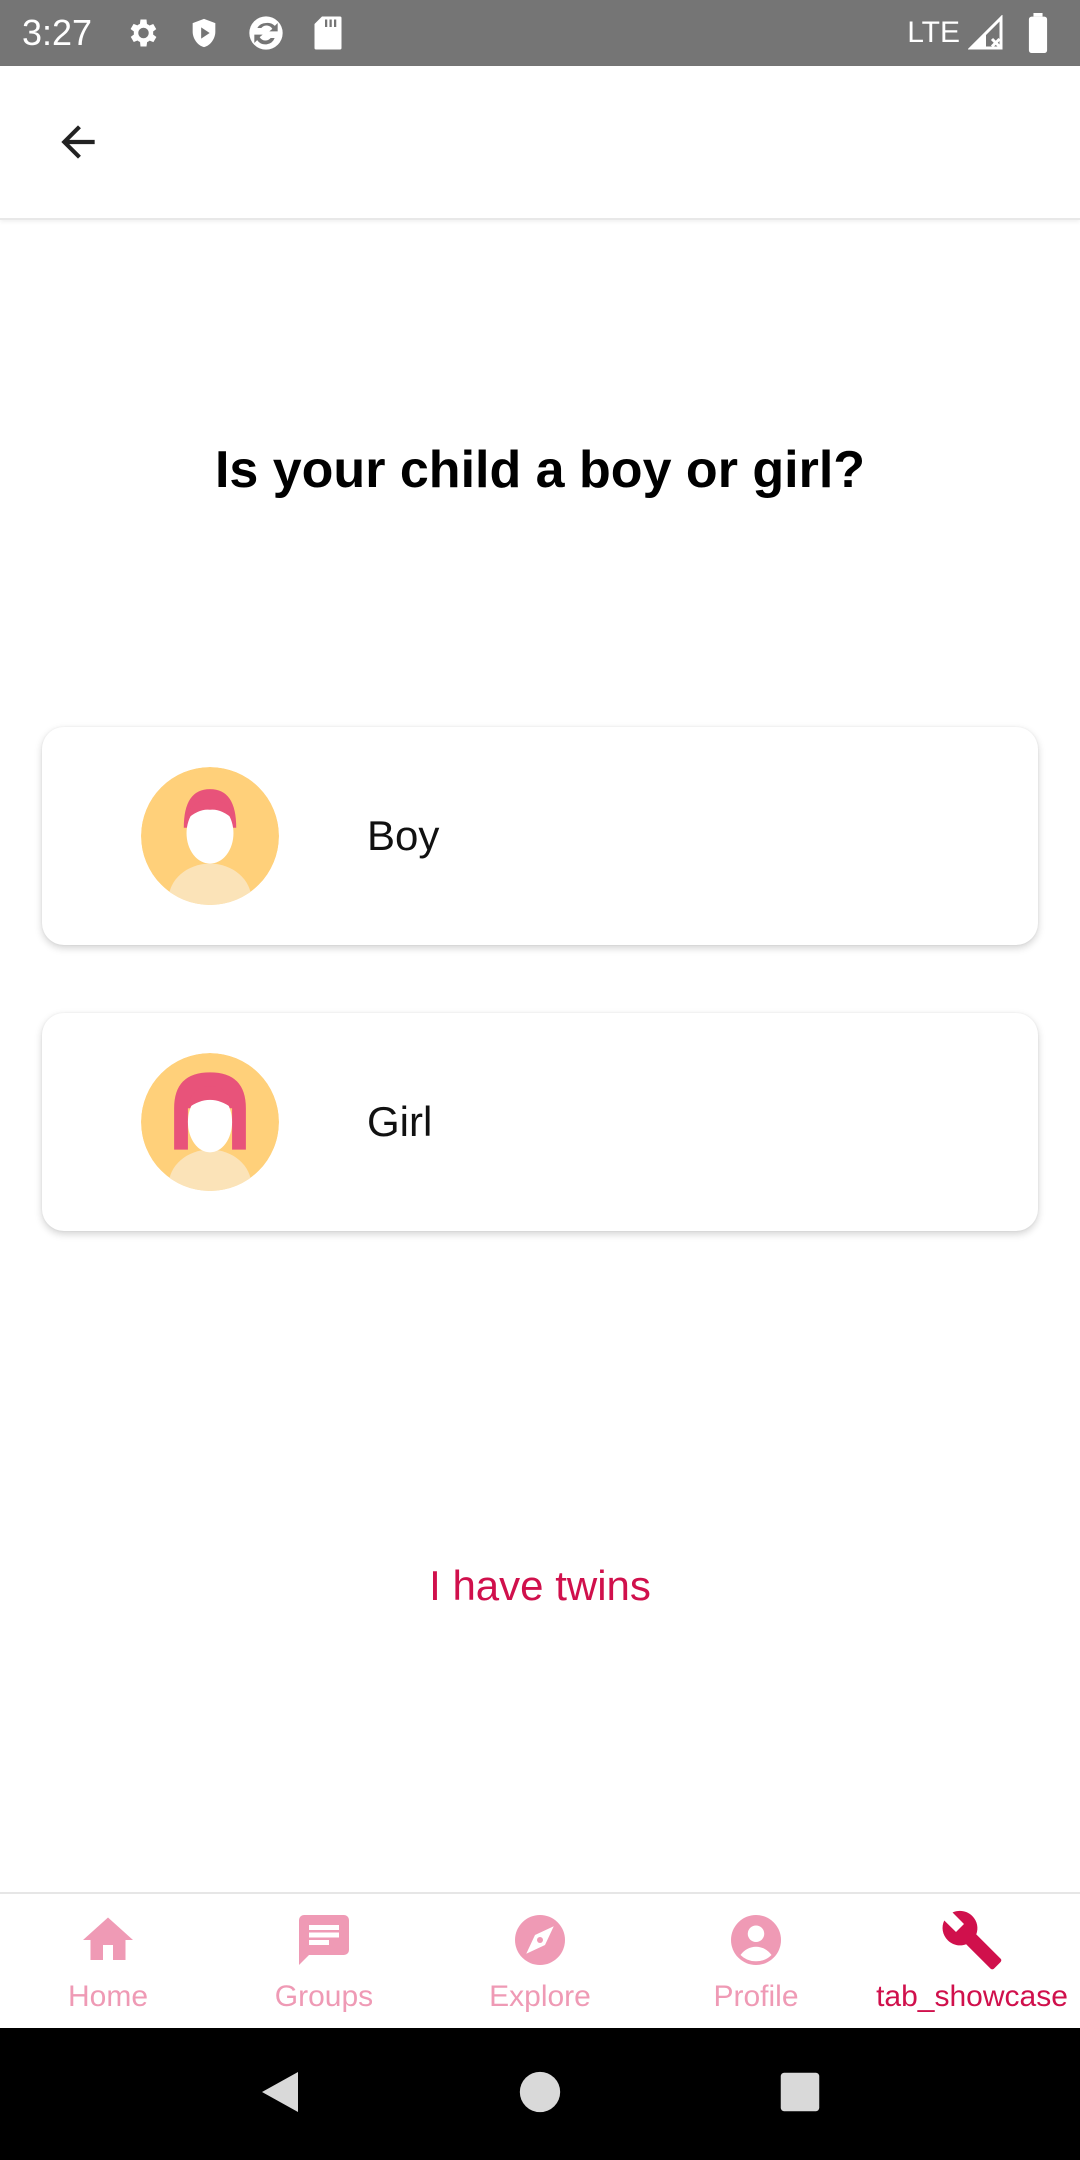 The image size is (1080, 2160). What do you see at coordinates (328, 33) in the screenshot?
I see `sd-card-icon` at bounding box center [328, 33].